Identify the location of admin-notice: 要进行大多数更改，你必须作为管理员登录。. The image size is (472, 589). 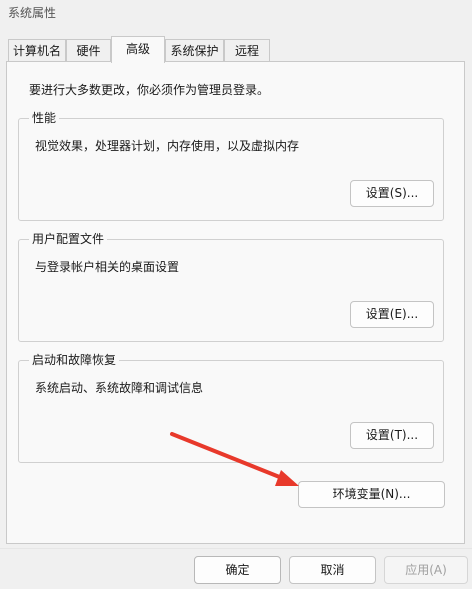
(149, 90).